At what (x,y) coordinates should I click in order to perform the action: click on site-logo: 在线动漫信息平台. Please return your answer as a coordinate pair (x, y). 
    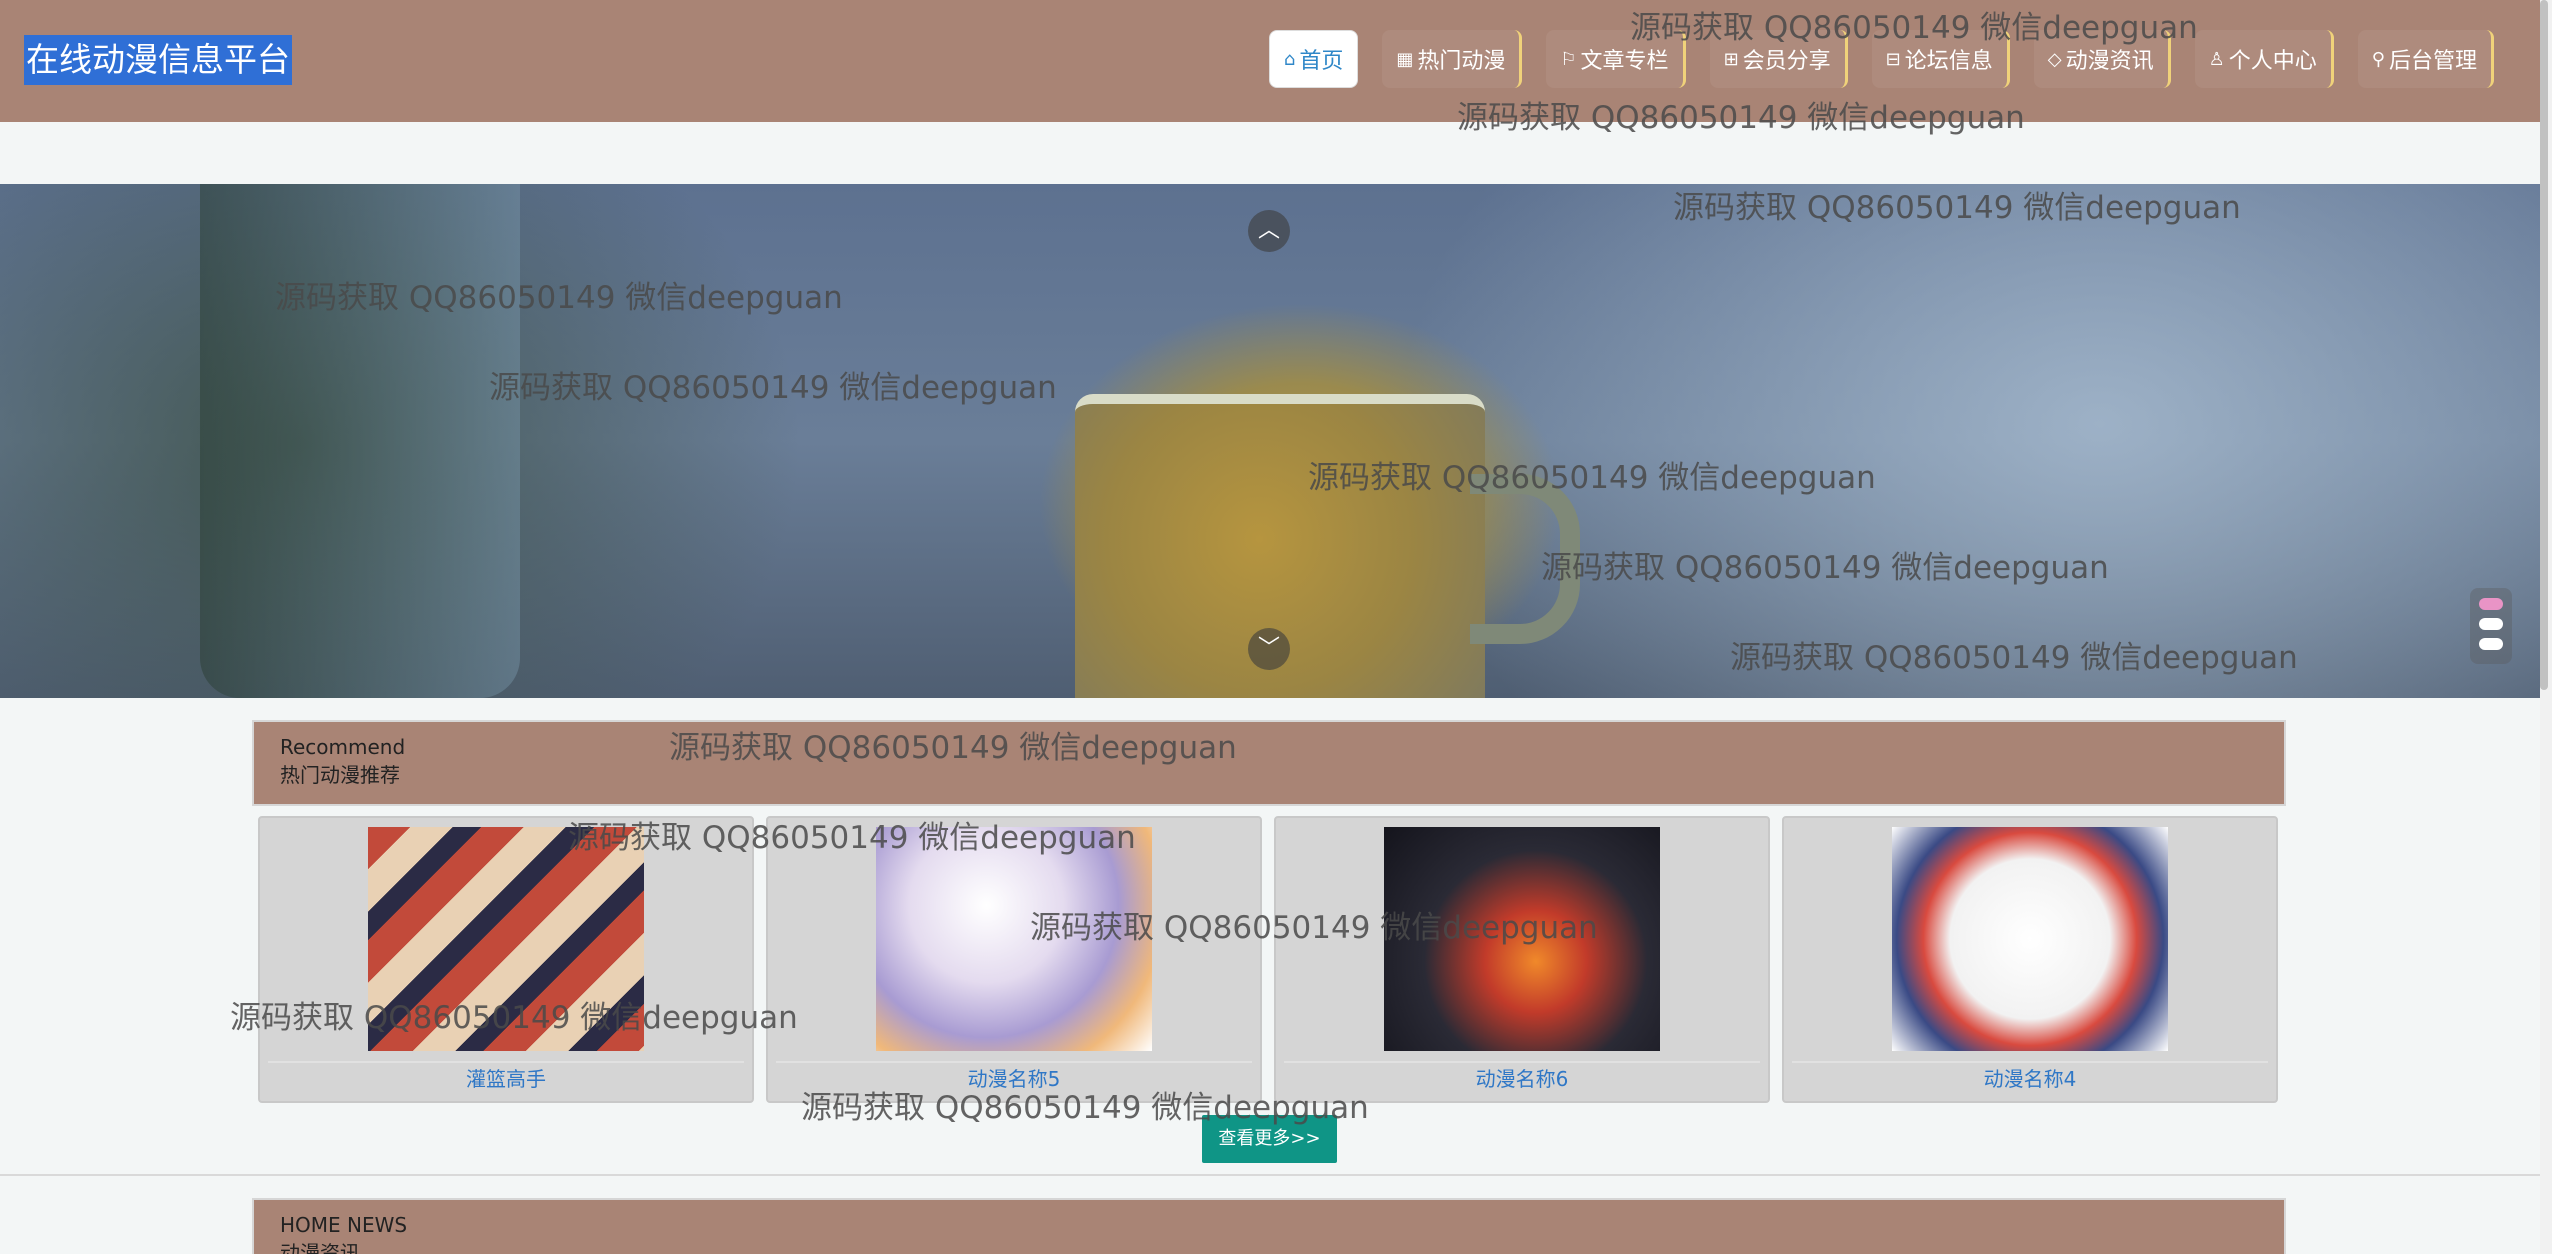
    Looking at the image, I should click on (158, 60).